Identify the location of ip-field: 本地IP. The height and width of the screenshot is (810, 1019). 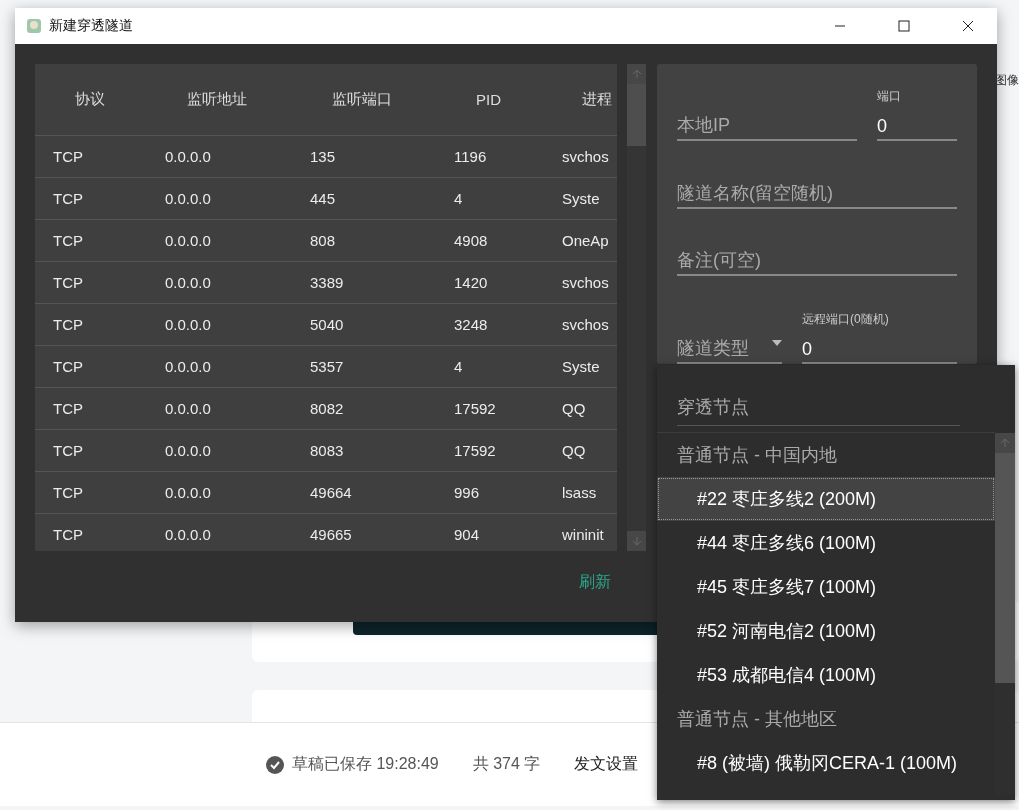
(767, 124).